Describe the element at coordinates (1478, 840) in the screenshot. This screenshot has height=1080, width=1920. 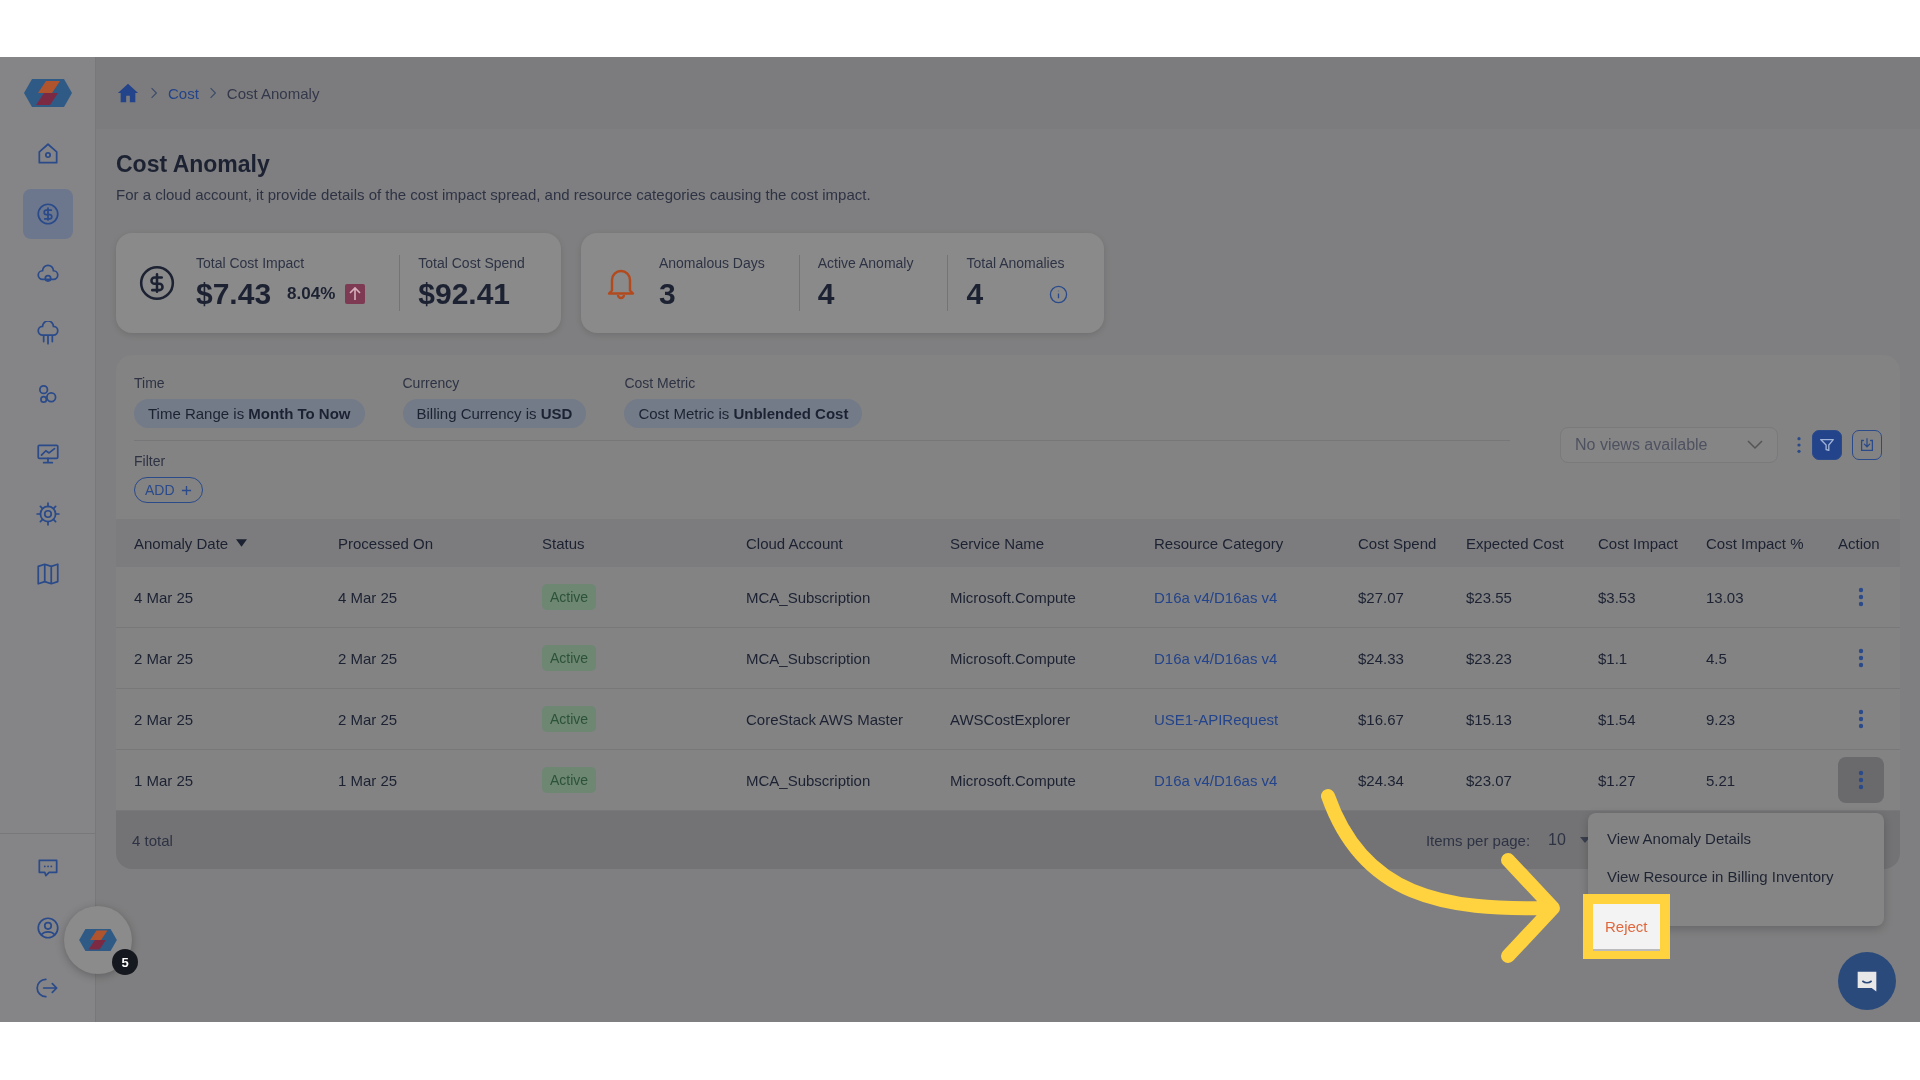
I see `items-per-page-label: Items per page:` at that location.